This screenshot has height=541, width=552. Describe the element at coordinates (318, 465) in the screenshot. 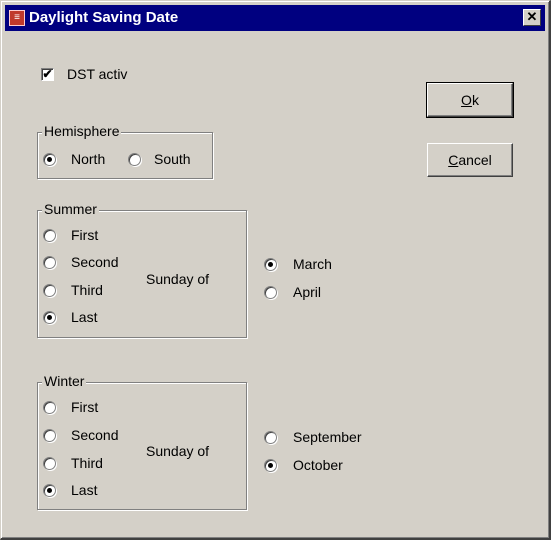

I see `winter-october-label: October` at that location.